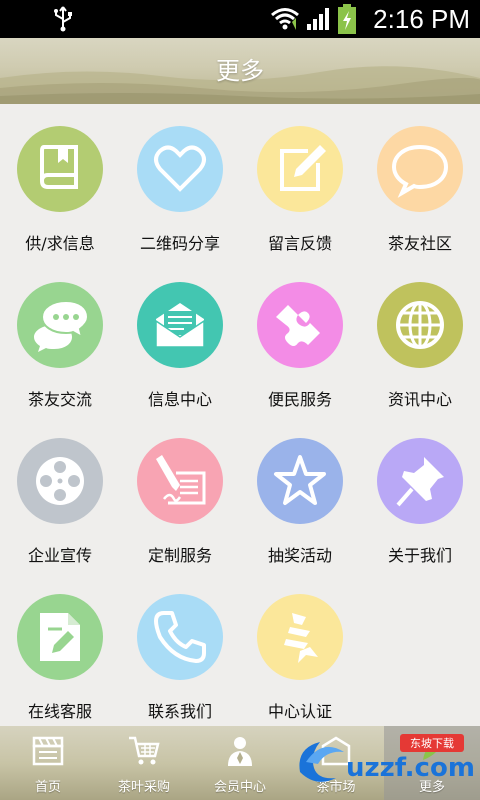  I want to click on grid-item-convenience-service: 便民服务, so click(300, 335).